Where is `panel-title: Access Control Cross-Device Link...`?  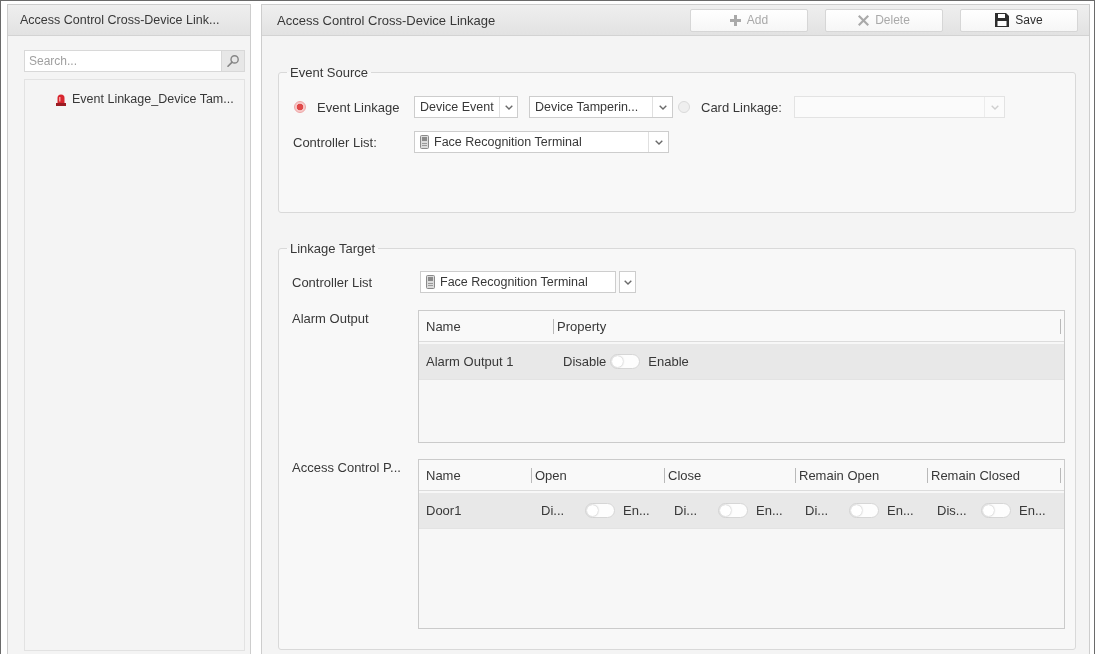
panel-title: Access Control Cross-Device Link... is located at coordinates (120, 20).